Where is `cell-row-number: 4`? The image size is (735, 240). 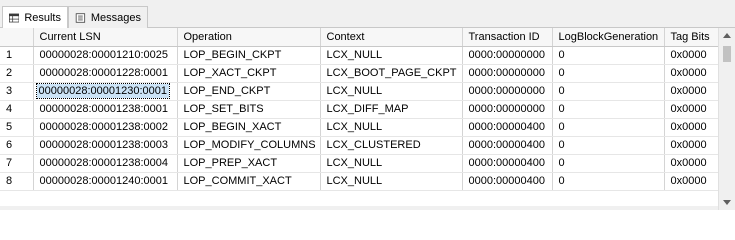
cell-row-number: 4 is located at coordinates (17, 109).